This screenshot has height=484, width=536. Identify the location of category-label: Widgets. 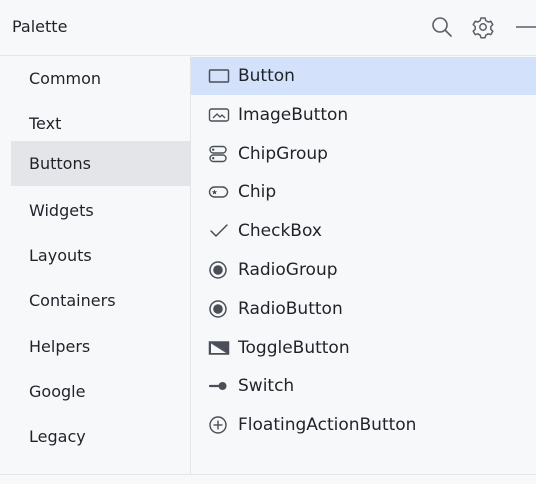
(61, 210).